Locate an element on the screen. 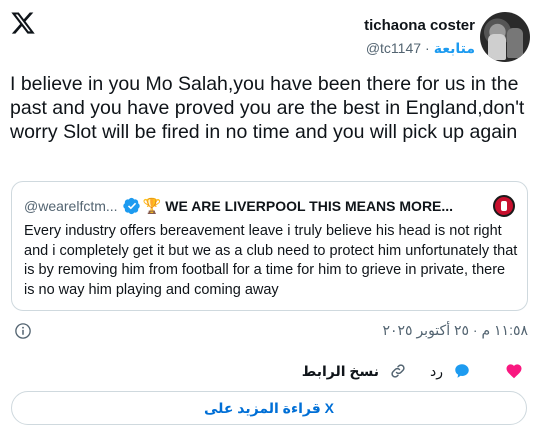  reply-label: رد is located at coordinates (436, 371).